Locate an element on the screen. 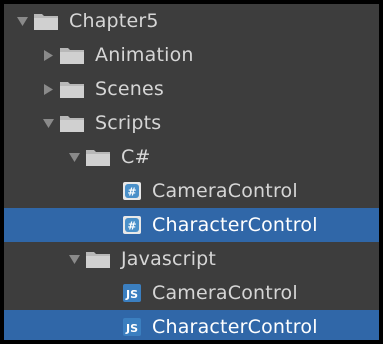  tree-item-label: Chapter5 is located at coordinates (114, 20).